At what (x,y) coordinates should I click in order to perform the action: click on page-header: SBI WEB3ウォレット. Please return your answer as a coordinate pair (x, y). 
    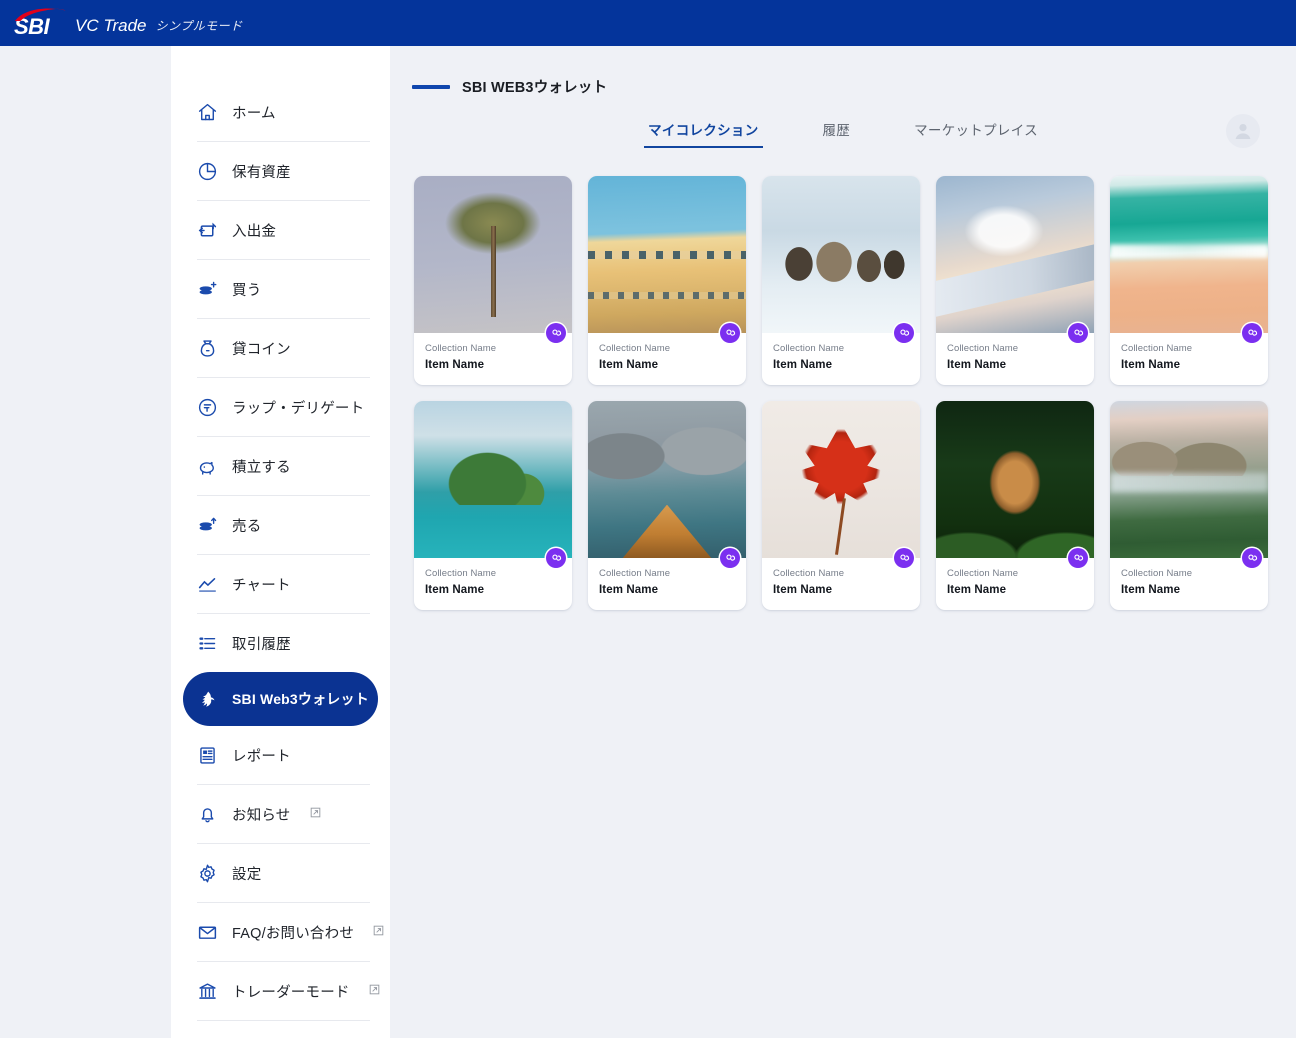
    Looking at the image, I should click on (843, 71).